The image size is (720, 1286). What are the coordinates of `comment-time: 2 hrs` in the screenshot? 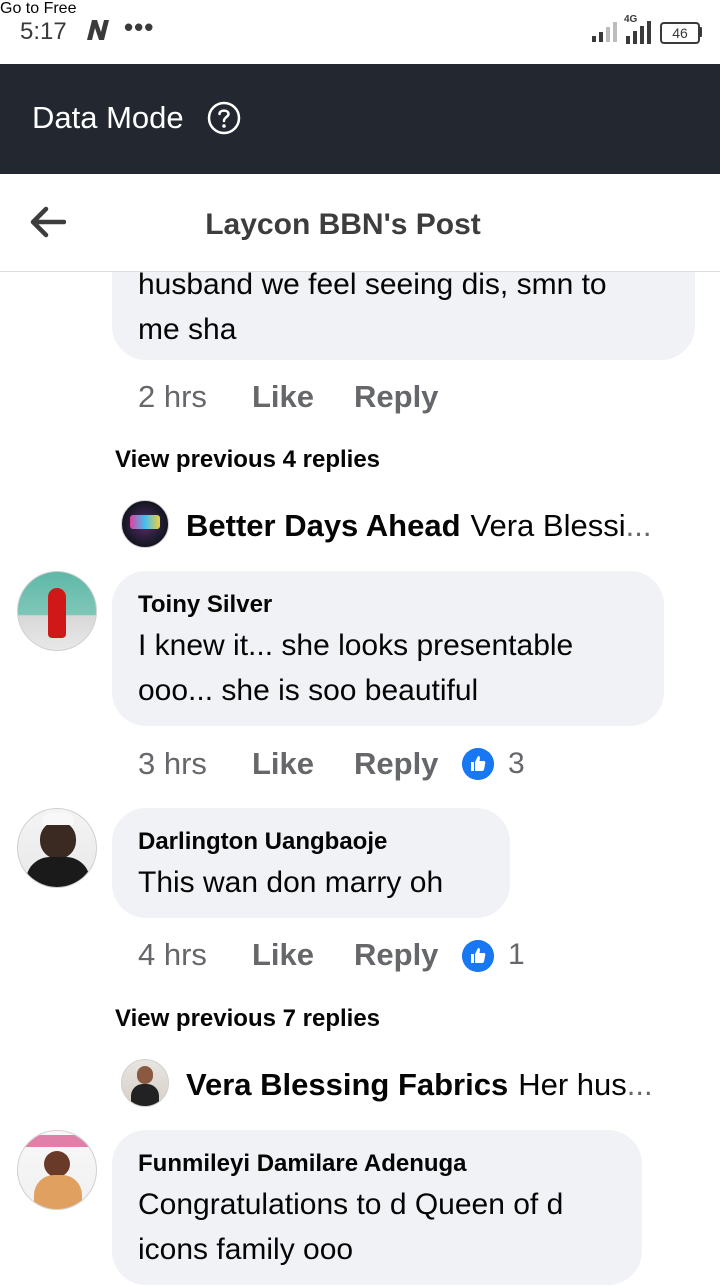 It's located at (172, 396).